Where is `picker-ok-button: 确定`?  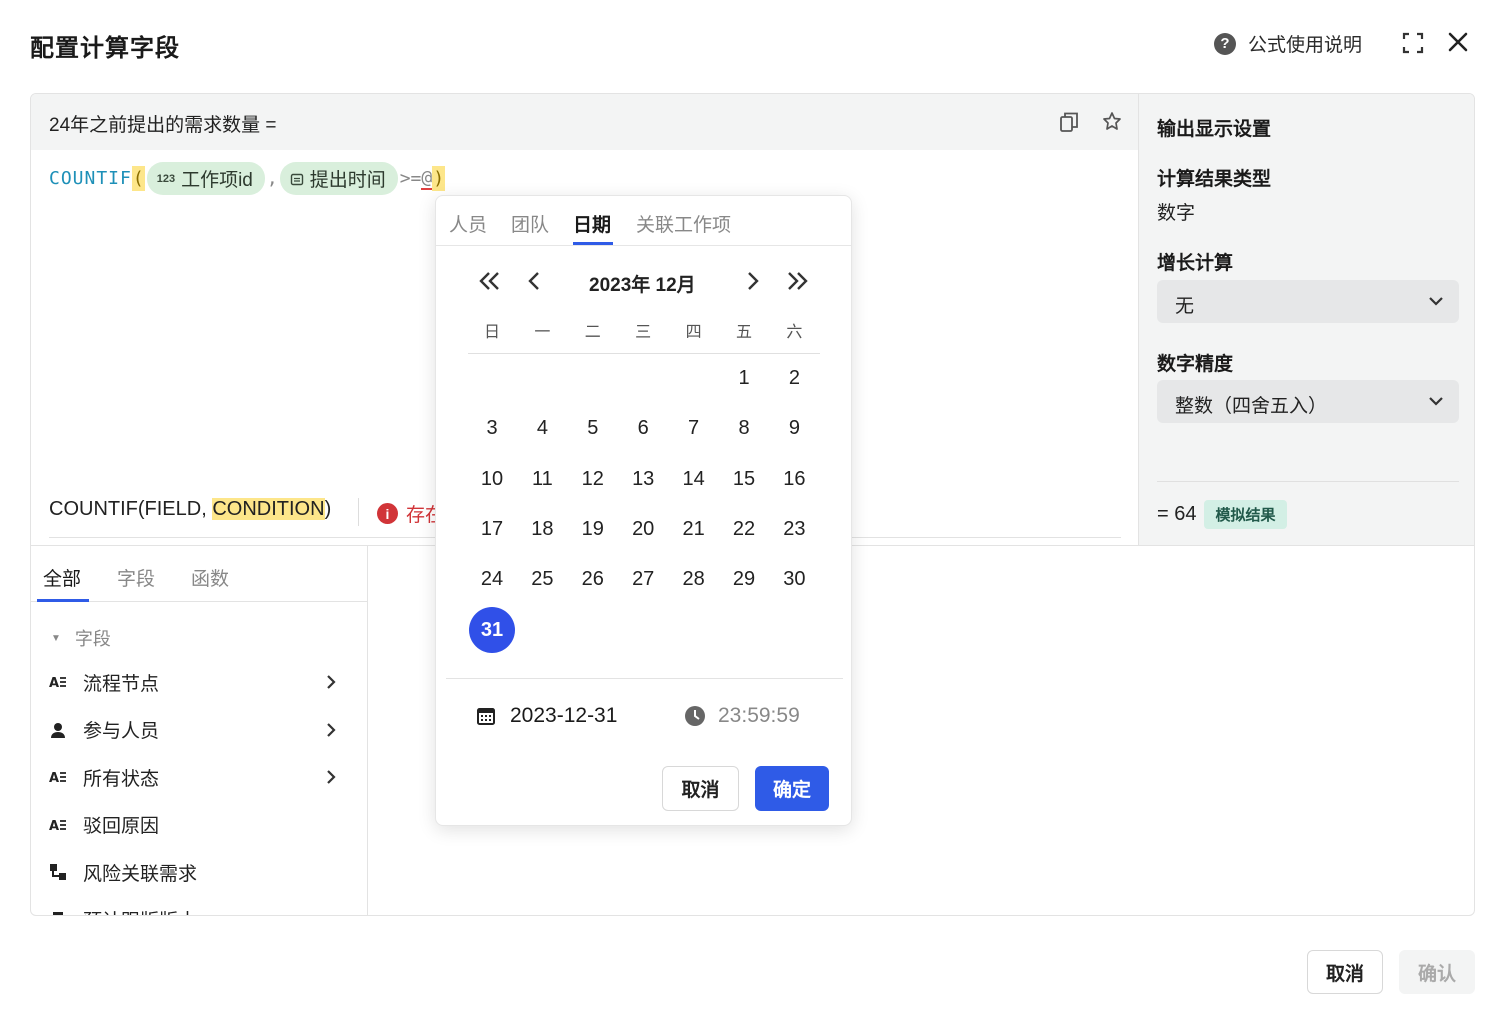 picker-ok-button: 确定 is located at coordinates (792, 788).